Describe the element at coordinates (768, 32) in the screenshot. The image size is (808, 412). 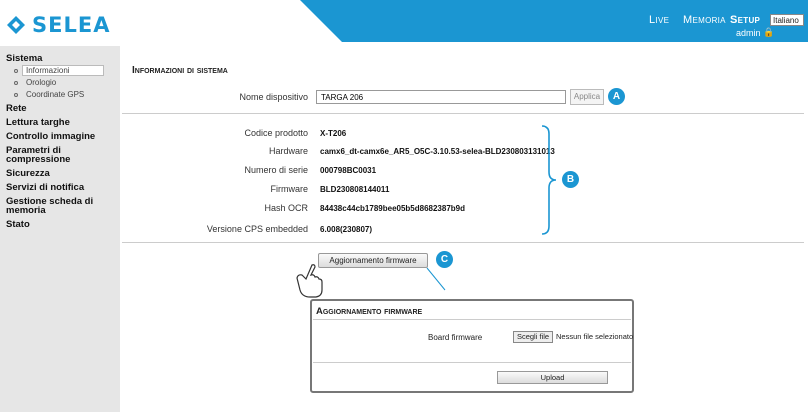
I see `lock-icon: 🔒` at that location.